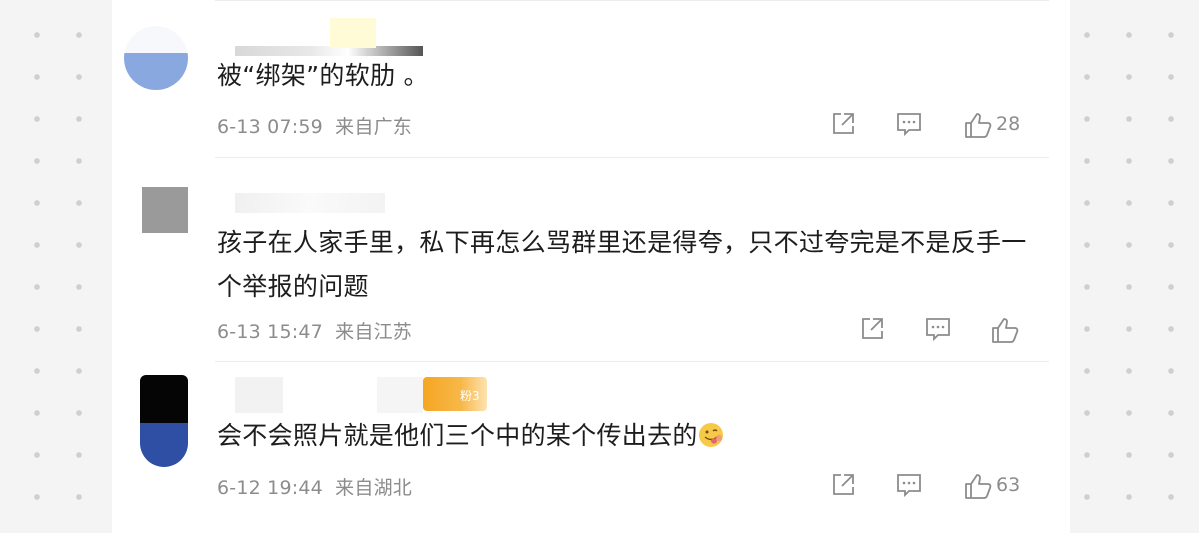  I want to click on comment-location: 来自广东, so click(373, 127).